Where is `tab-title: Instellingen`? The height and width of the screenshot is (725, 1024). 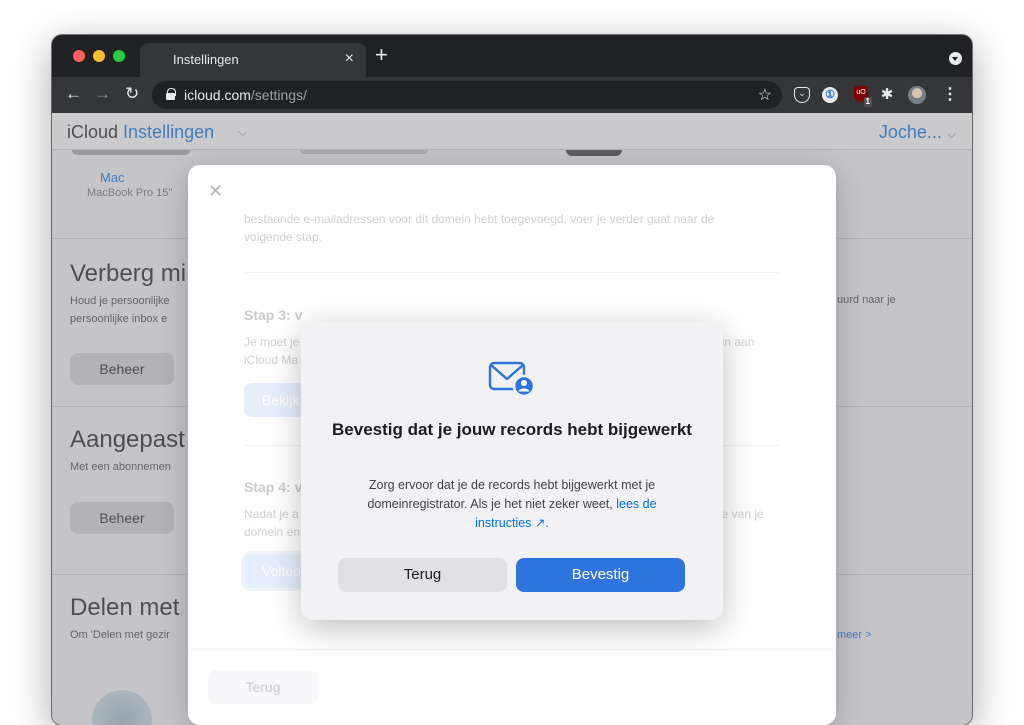
tab-title: Instellingen is located at coordinates (206, 59).